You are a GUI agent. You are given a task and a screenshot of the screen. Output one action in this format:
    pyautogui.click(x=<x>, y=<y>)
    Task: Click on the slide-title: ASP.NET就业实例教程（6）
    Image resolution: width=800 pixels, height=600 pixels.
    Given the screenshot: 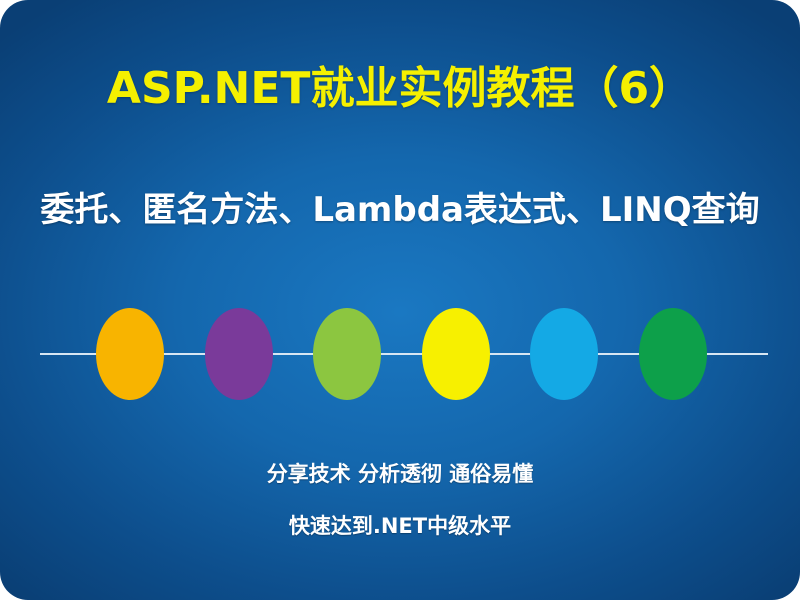 What is the action you would take?
    pyautogui.click(x=400, y=88)
    